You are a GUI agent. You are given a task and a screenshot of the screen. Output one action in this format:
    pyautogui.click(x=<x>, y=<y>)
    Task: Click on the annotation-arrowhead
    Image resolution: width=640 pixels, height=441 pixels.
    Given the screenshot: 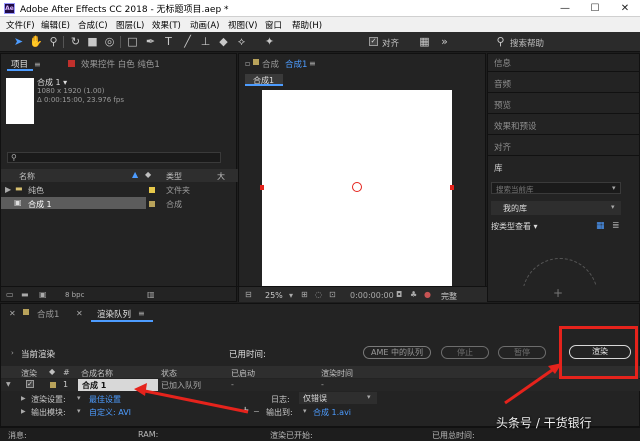 What is the action you would take?
    pyautogui.click(x=140, y=389)
    